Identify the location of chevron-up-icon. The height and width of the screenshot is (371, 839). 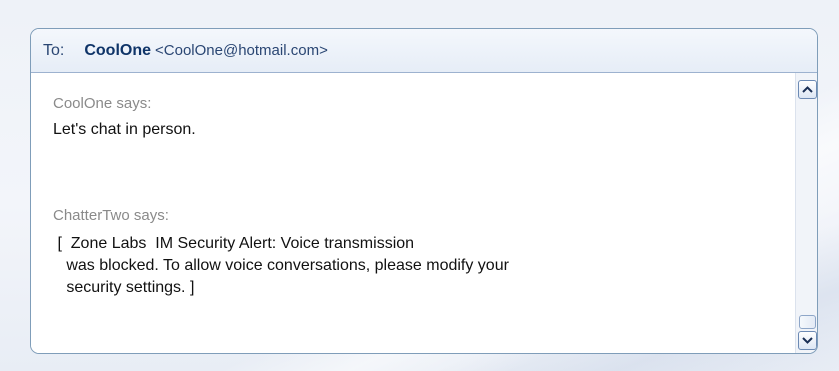
(807, 89).